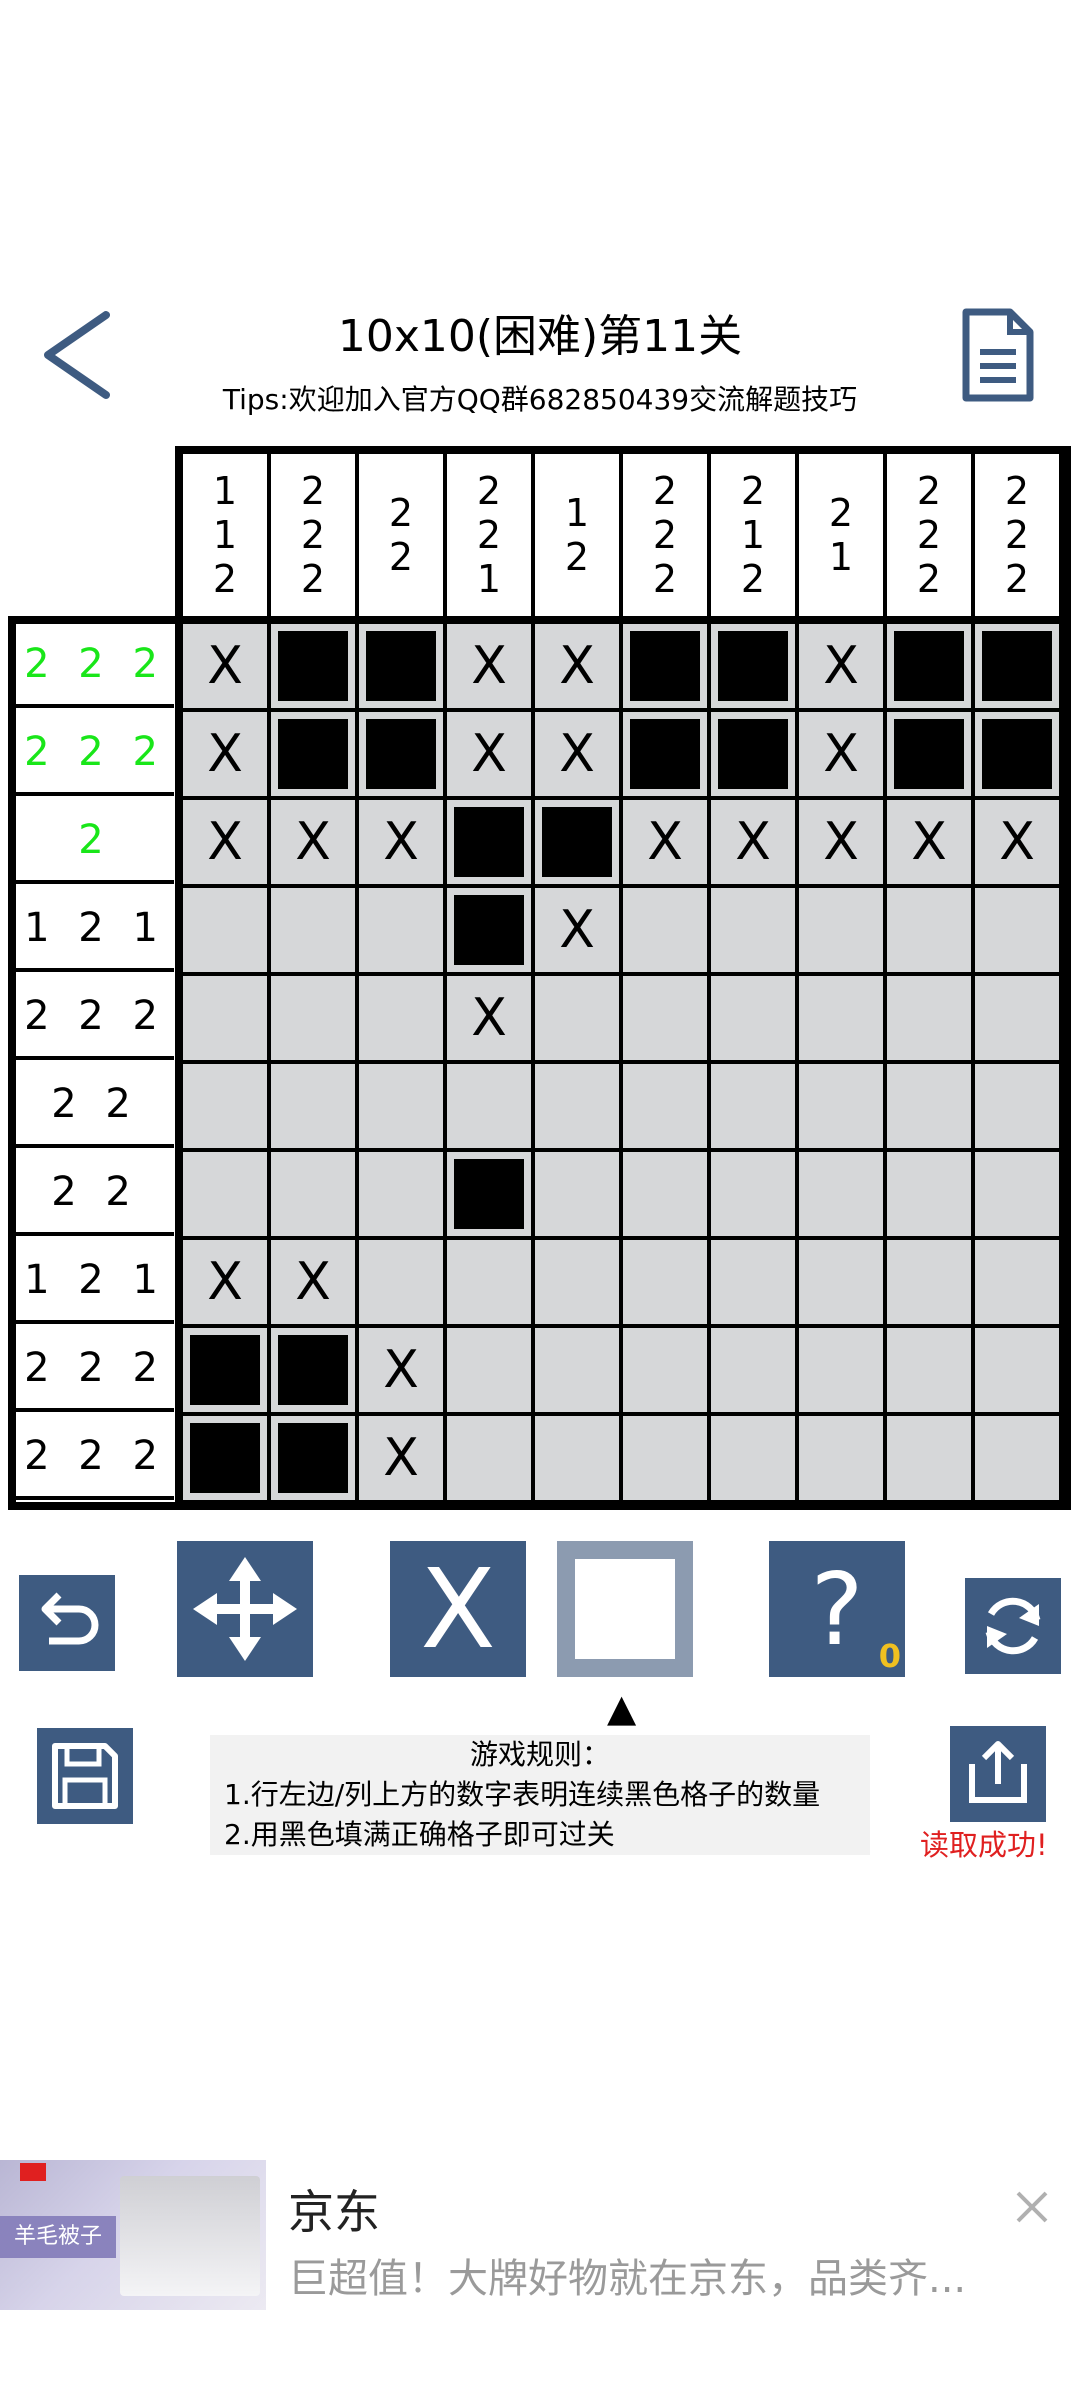  What do you see at coordinates (998, 356) in the screenshot?
I see `document-button` at bounding box center [998, 356].